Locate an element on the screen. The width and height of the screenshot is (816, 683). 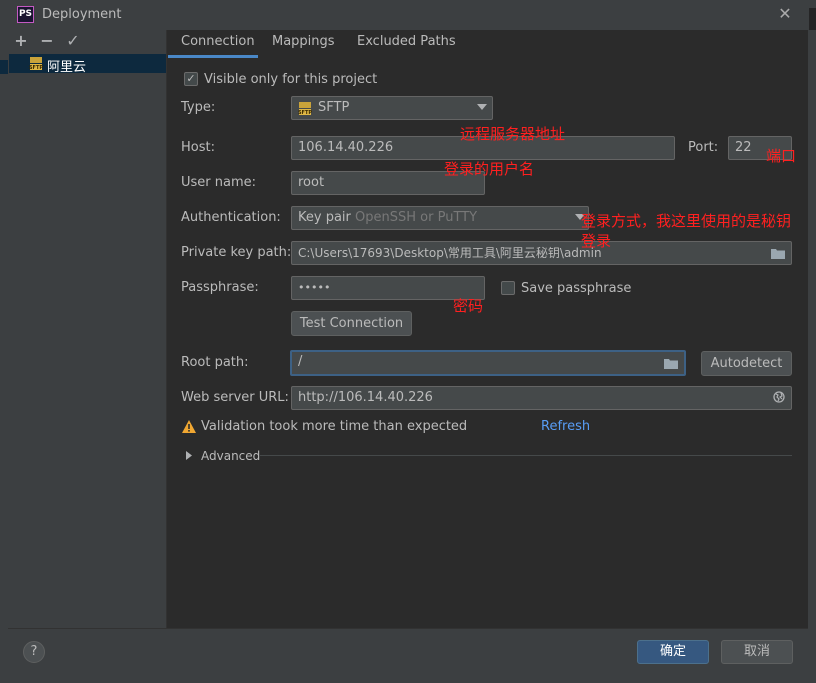
left-edge is located at coordinates (4, 356).